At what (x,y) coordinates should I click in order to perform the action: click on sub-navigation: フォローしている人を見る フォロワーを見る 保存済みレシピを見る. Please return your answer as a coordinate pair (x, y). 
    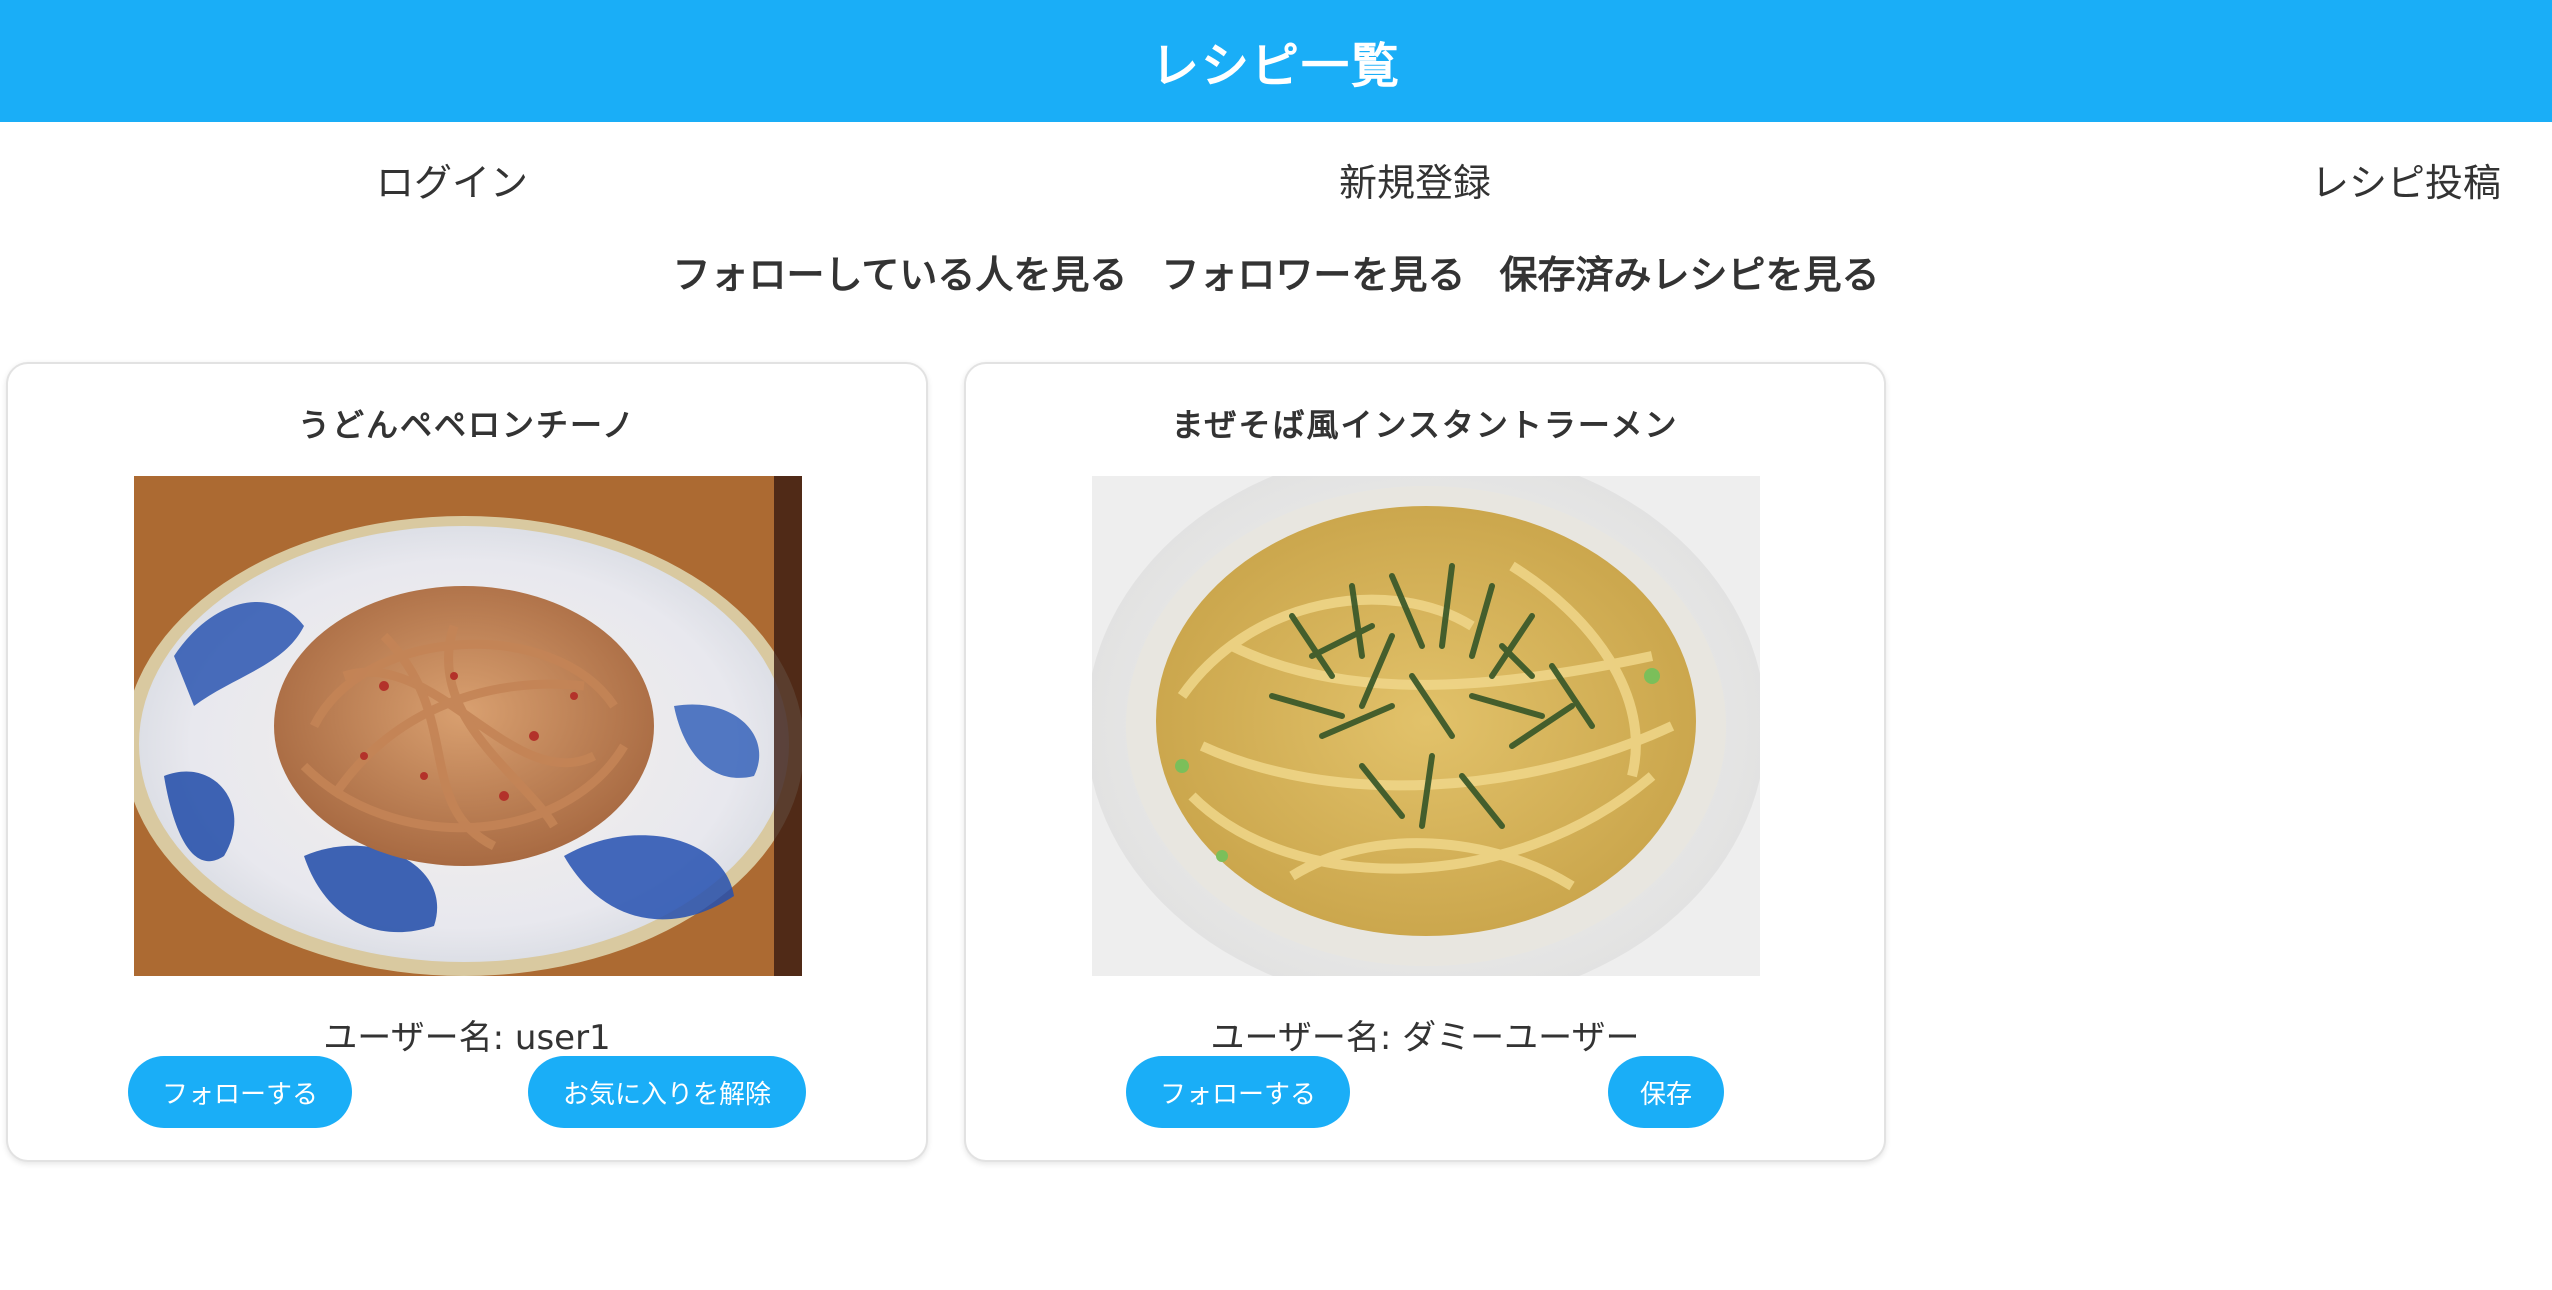
    Looking at the image, I should click on (1276, 271).